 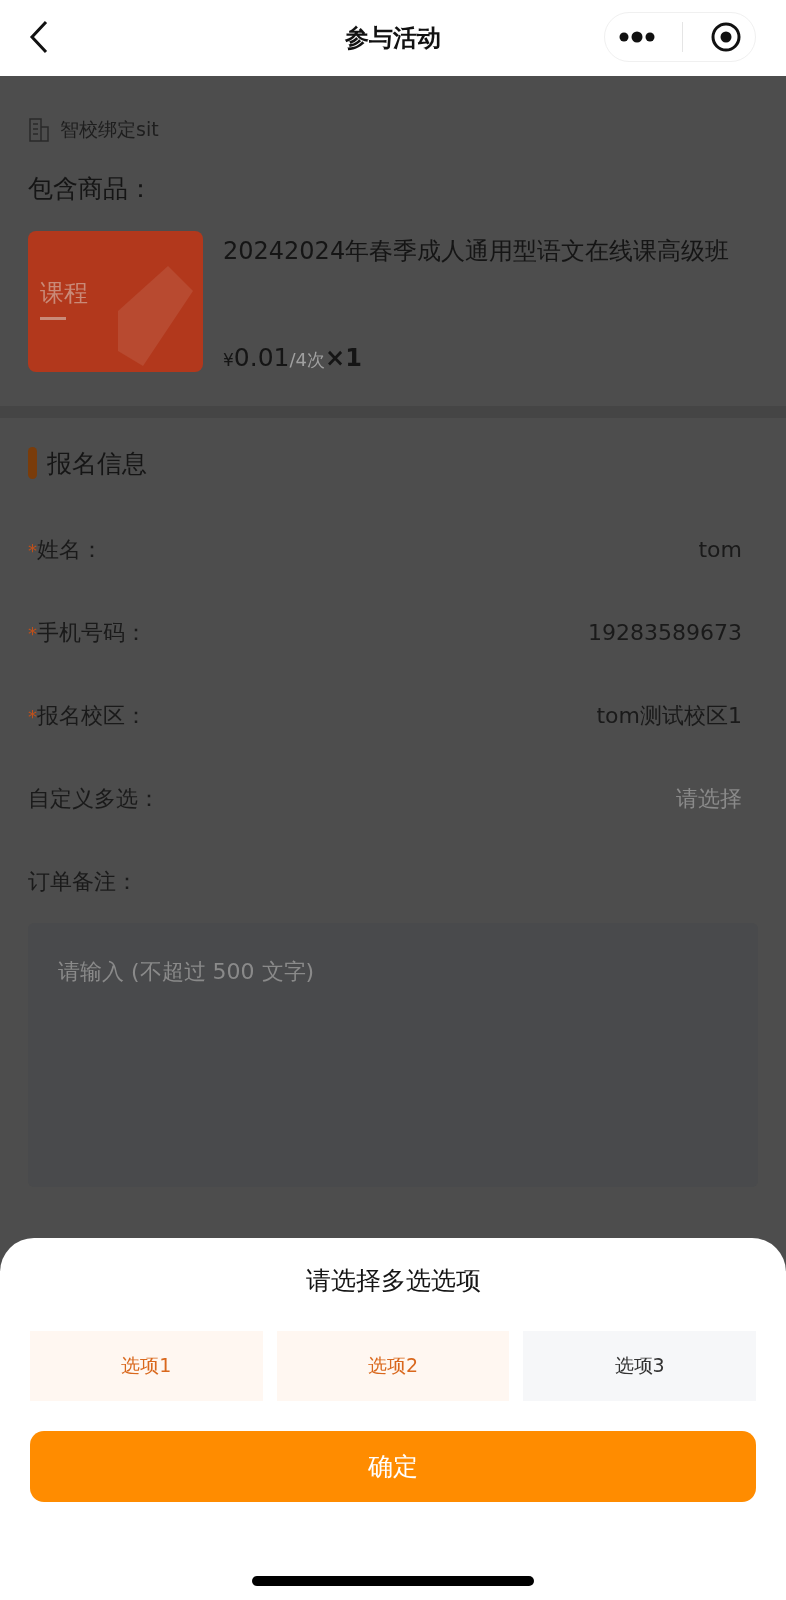 What do you see at coordinates (91, 189) in the screenshot?
I see `products-heading: 包含商品：` at bounding box center [91, 189].